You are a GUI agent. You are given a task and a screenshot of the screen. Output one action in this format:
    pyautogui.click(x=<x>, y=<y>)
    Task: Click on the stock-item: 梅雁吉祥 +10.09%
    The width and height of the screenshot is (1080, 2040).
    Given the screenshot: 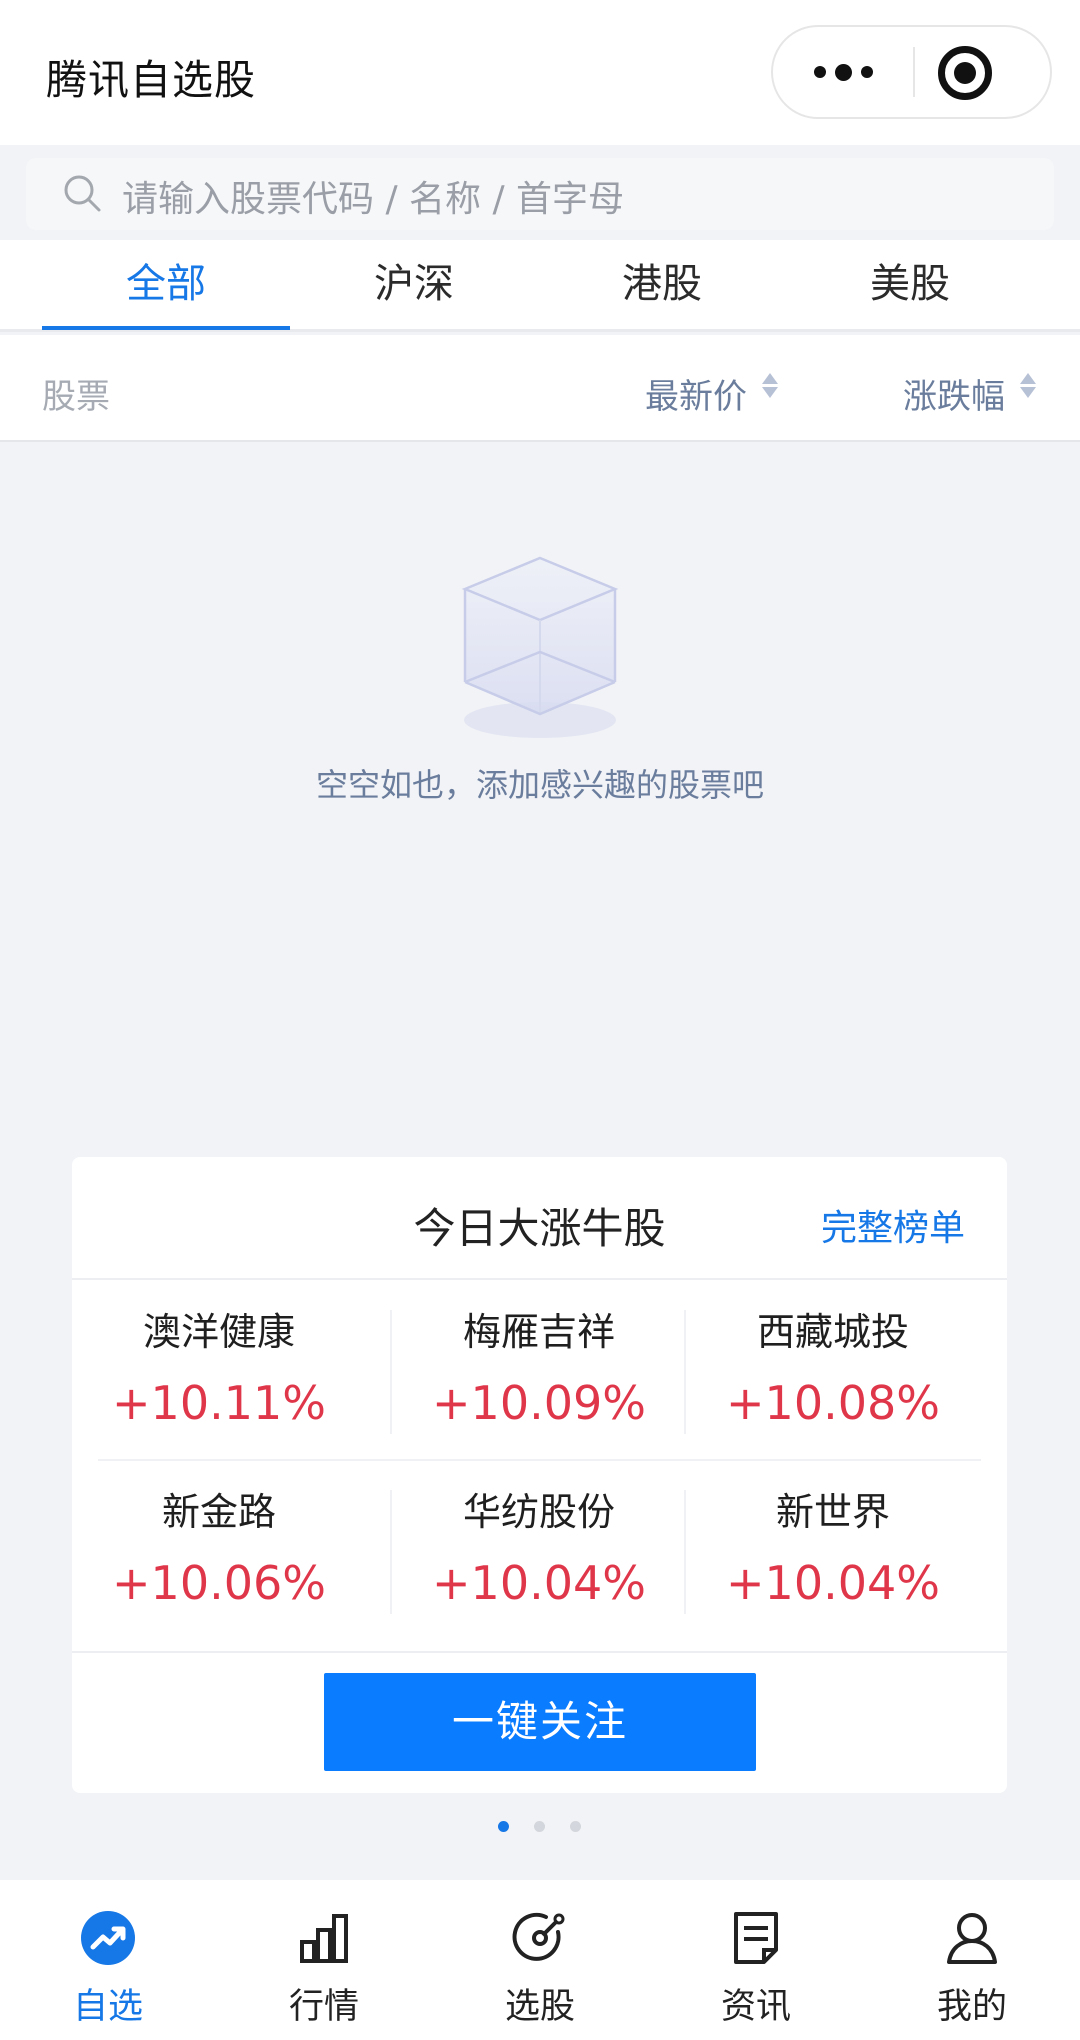 What is the action you would take?
    pyautogui.click(x=539, y=1369)
    